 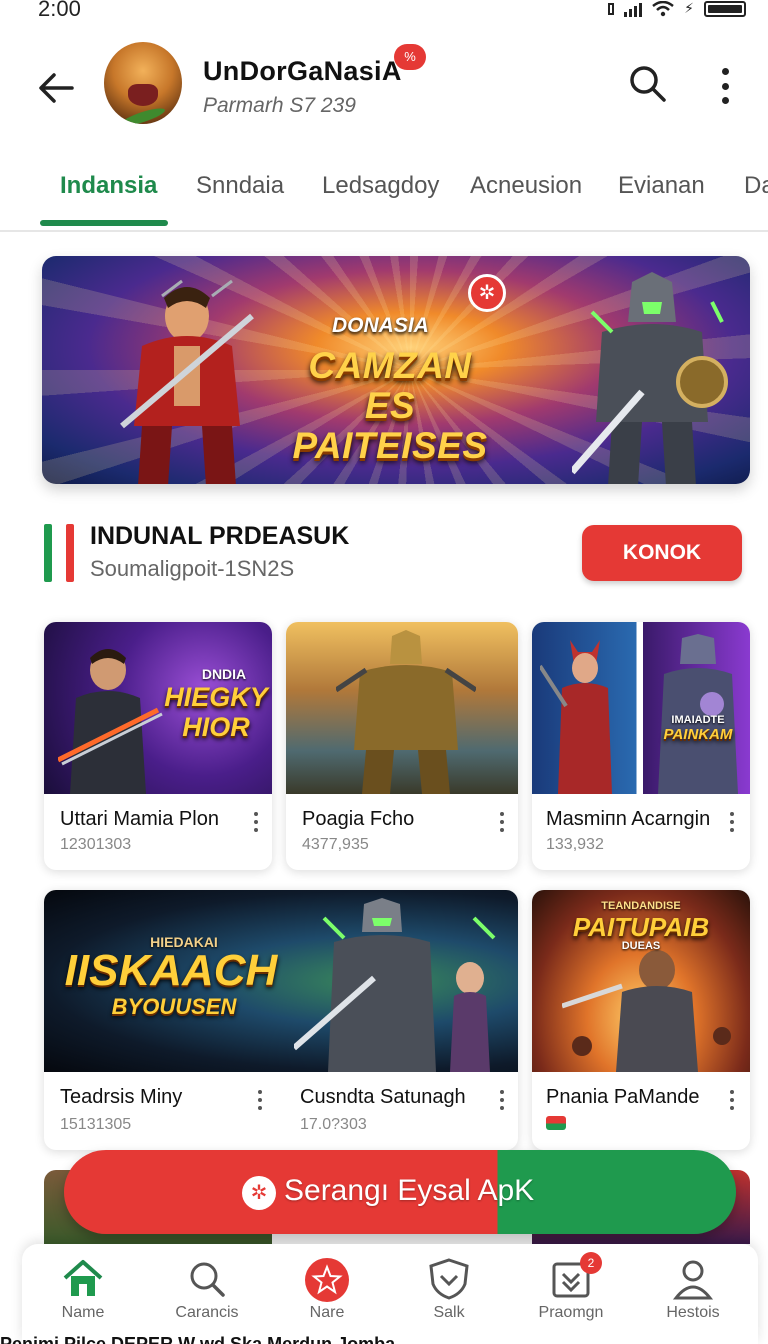 I want to click on tab-ledsagdoy: Ledsagdoy, so click(x=380, y=186).